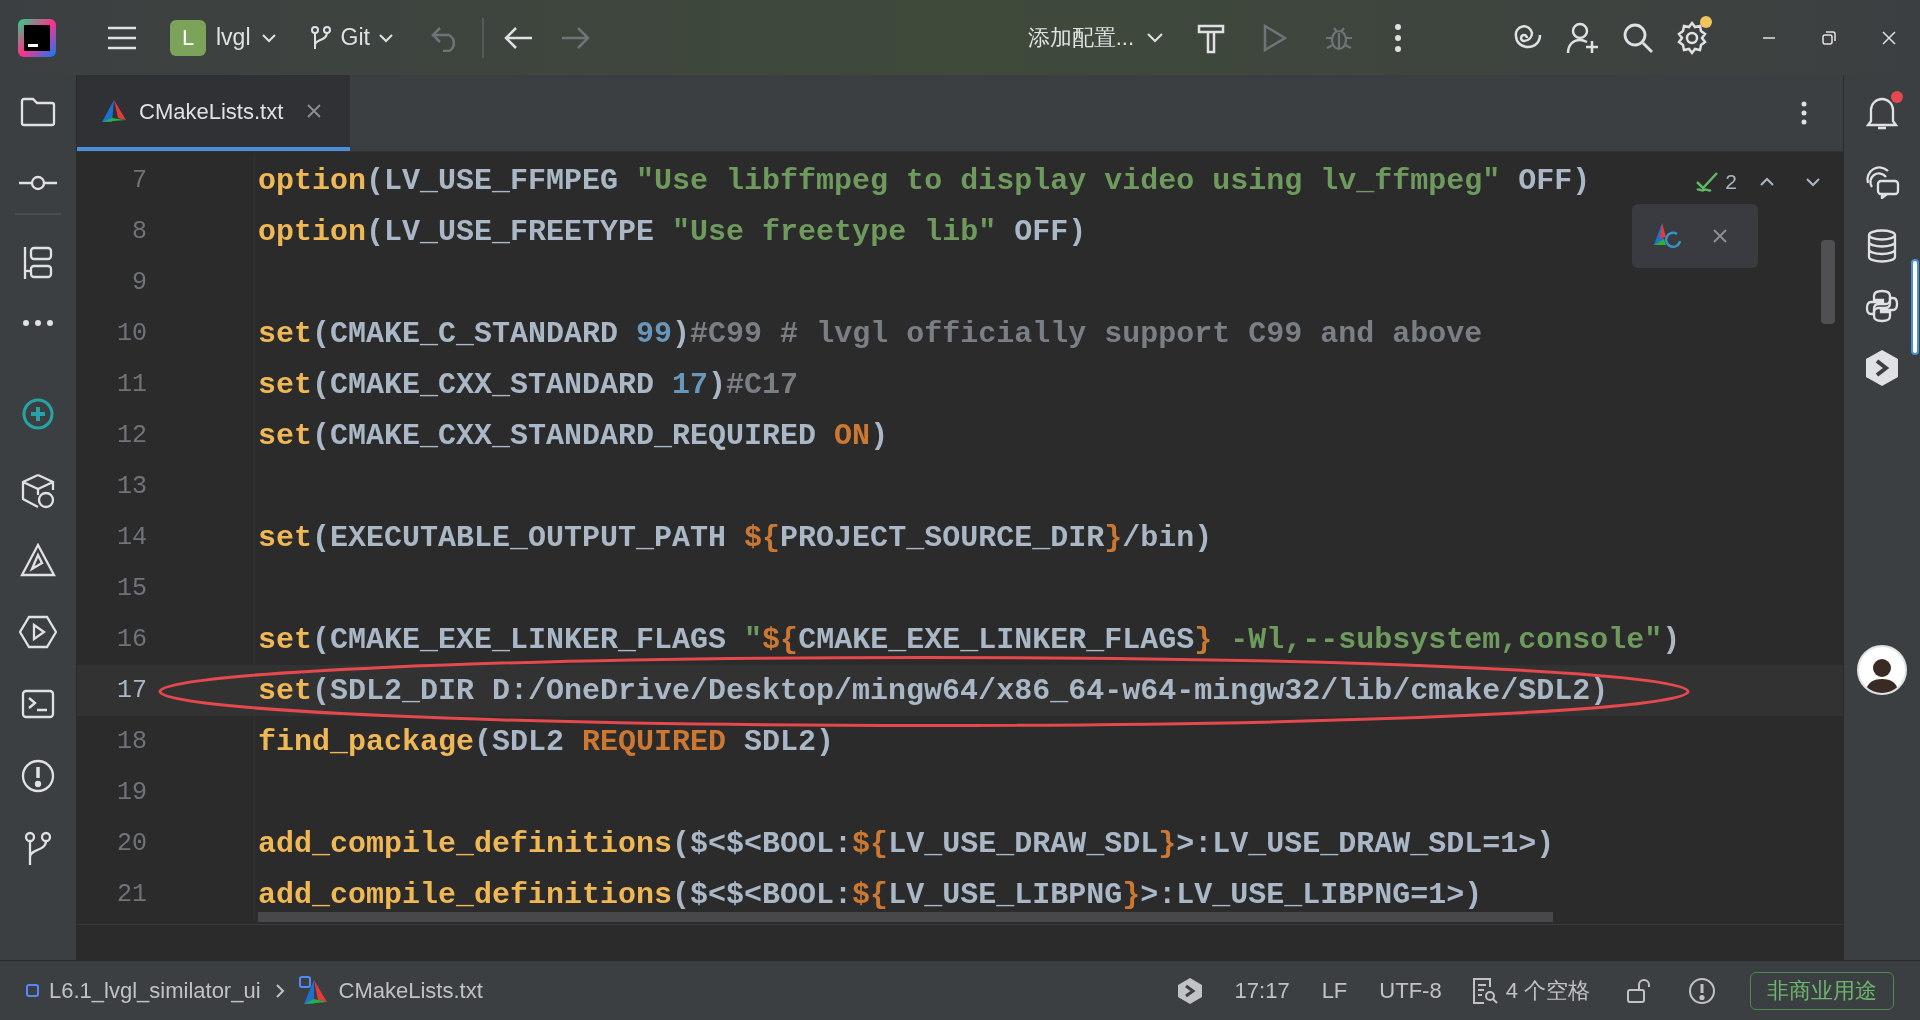 This screenshot has width=1920, height=1020. Describe the element at coordinates (131, 741) in the screenshot. I see `line-number: 18` at that location.